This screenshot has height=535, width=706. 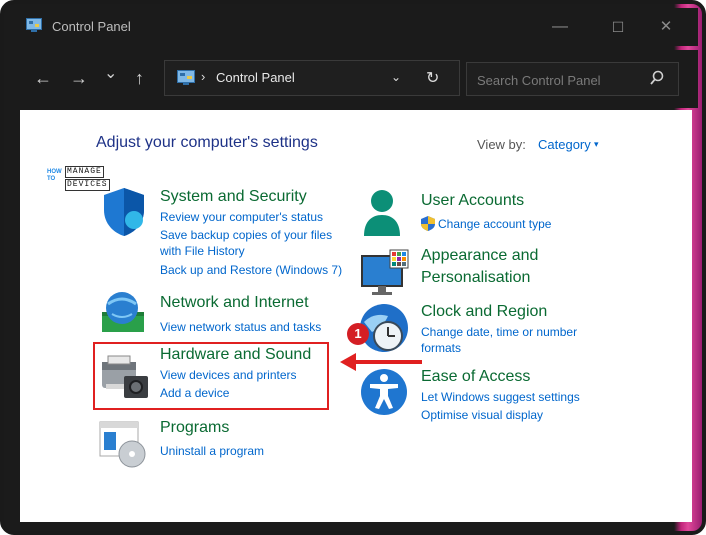 What do you see at coordinates (385, 273) in the screenshot?
I see `monitor-palette-icon` at bounding box center [385, 273].